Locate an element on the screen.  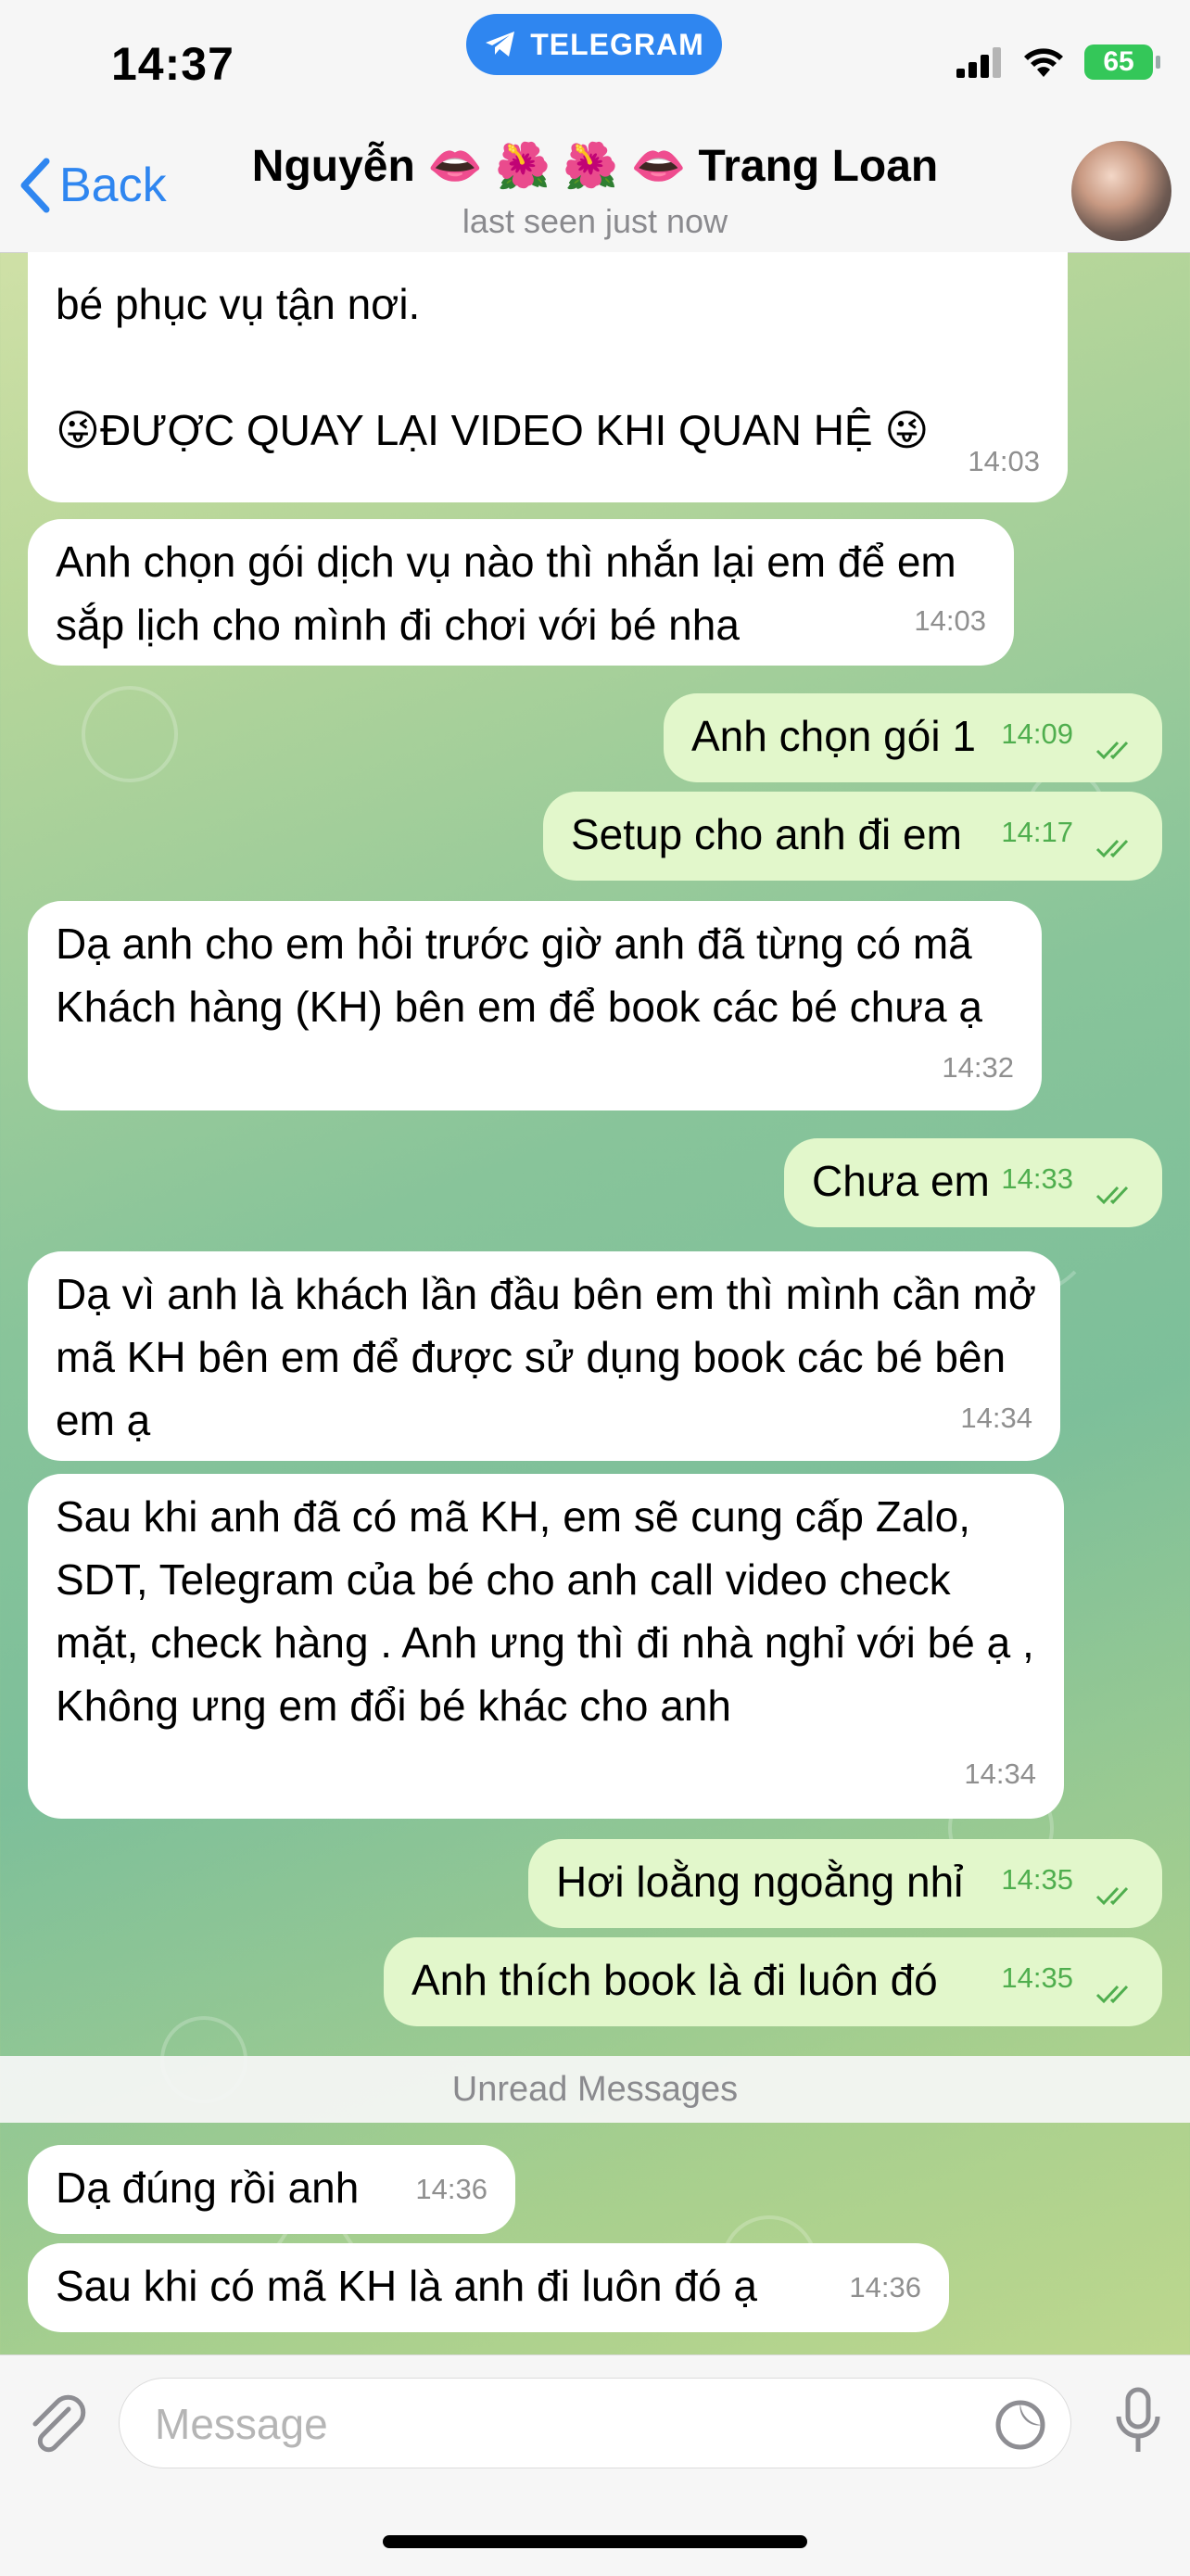
battery-icon: 65 is located at coordinates (1122, 62).